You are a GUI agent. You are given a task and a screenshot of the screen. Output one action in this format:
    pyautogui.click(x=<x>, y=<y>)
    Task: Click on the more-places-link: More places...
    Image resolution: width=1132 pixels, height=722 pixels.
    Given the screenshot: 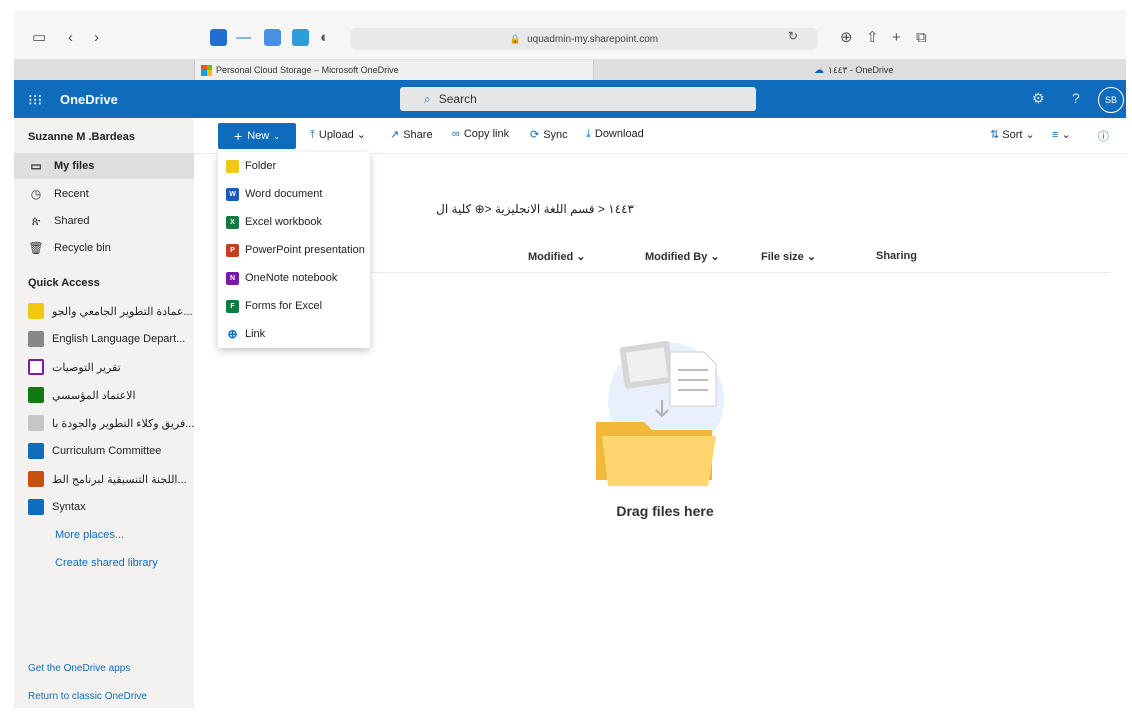 What is the action you would take?
    pyautogui.click(x=89, y=535)
    